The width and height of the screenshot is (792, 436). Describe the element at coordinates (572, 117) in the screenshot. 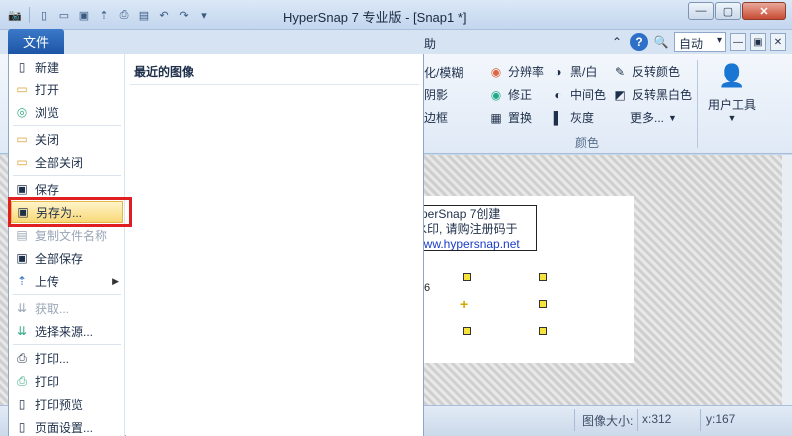

I see `gray-button: ▌ 灰度` at that location.